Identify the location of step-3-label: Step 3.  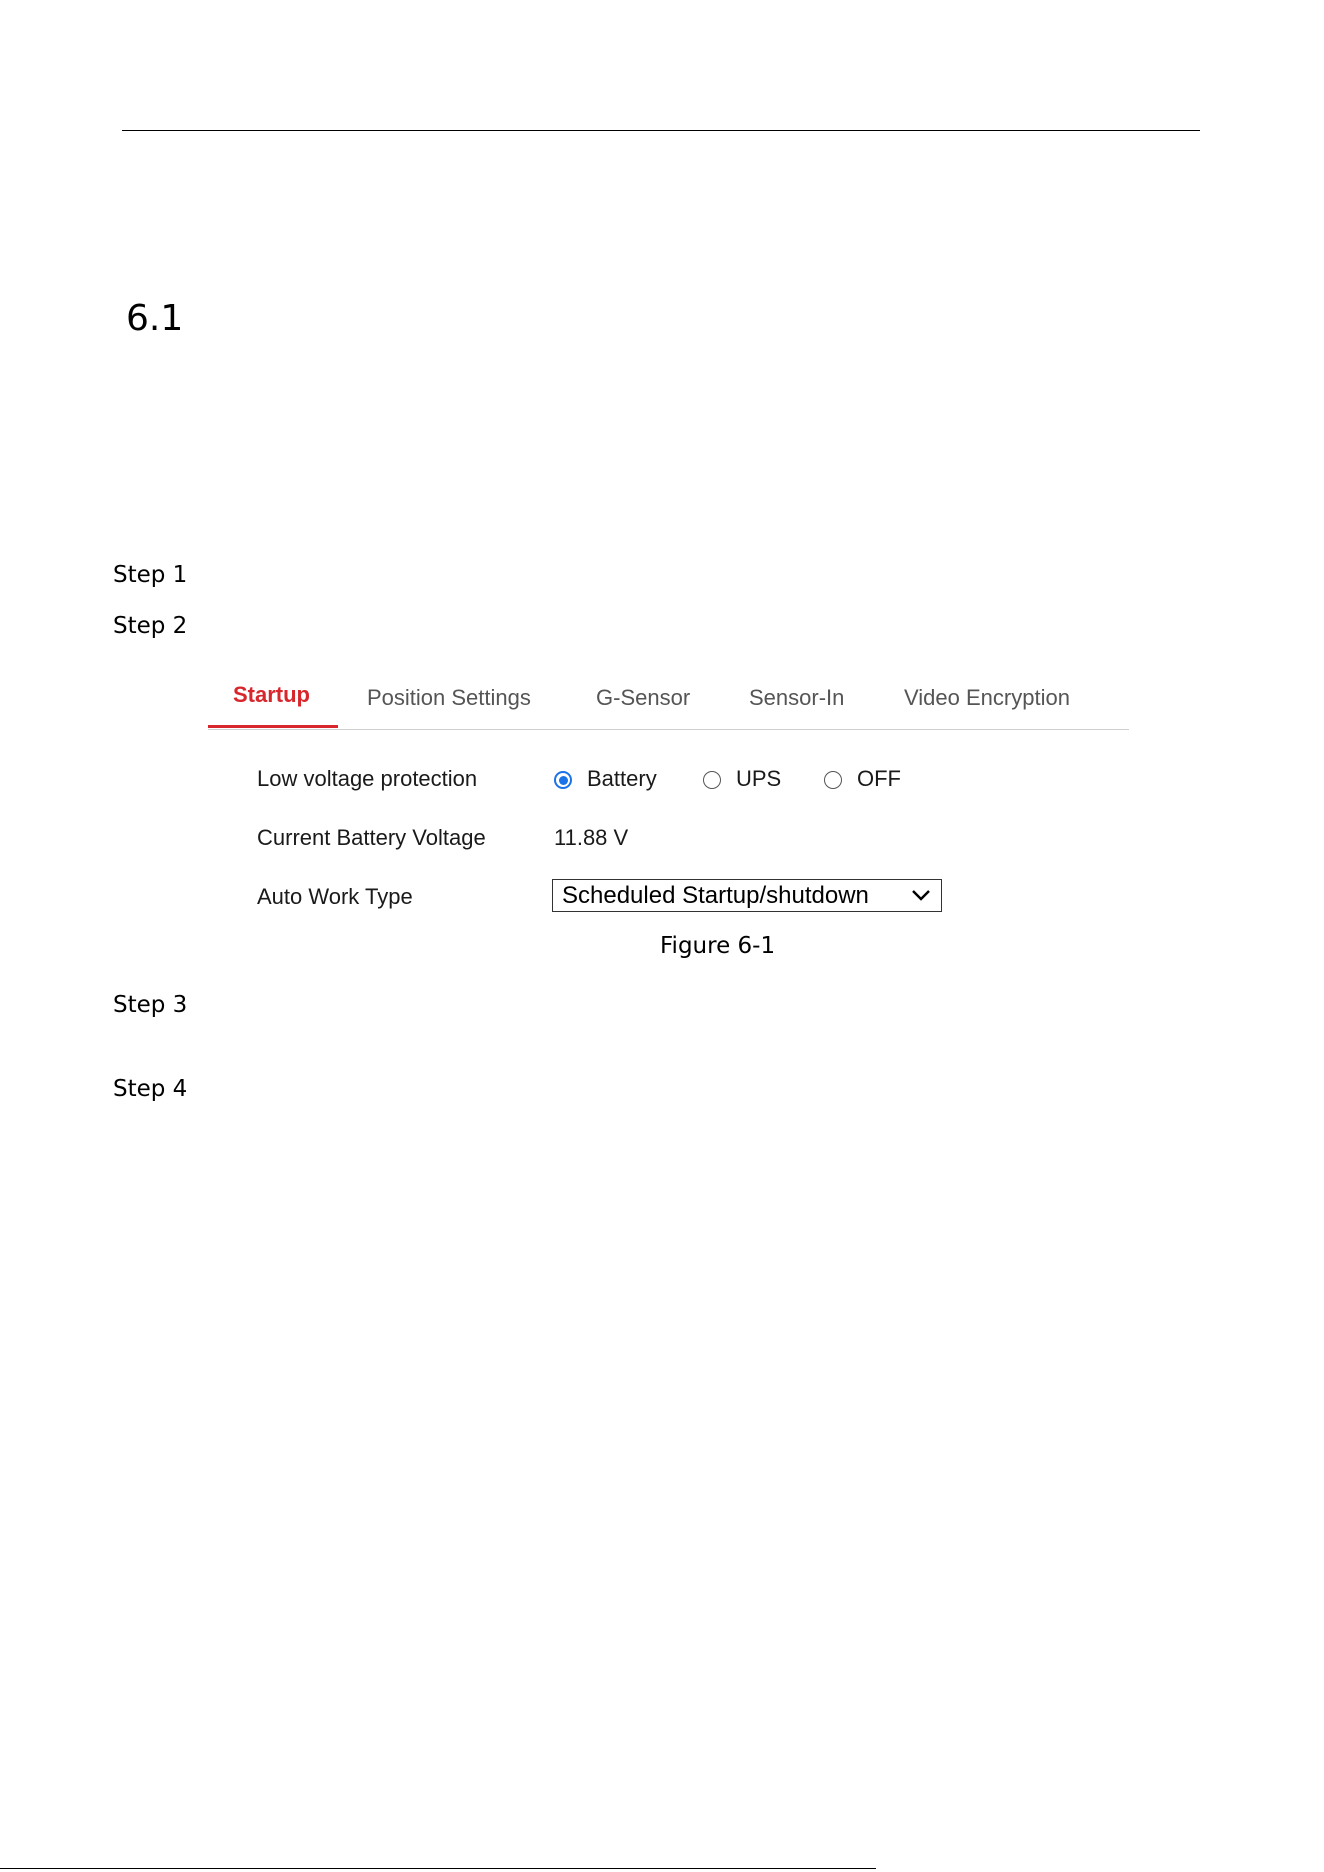
(150, 1005).